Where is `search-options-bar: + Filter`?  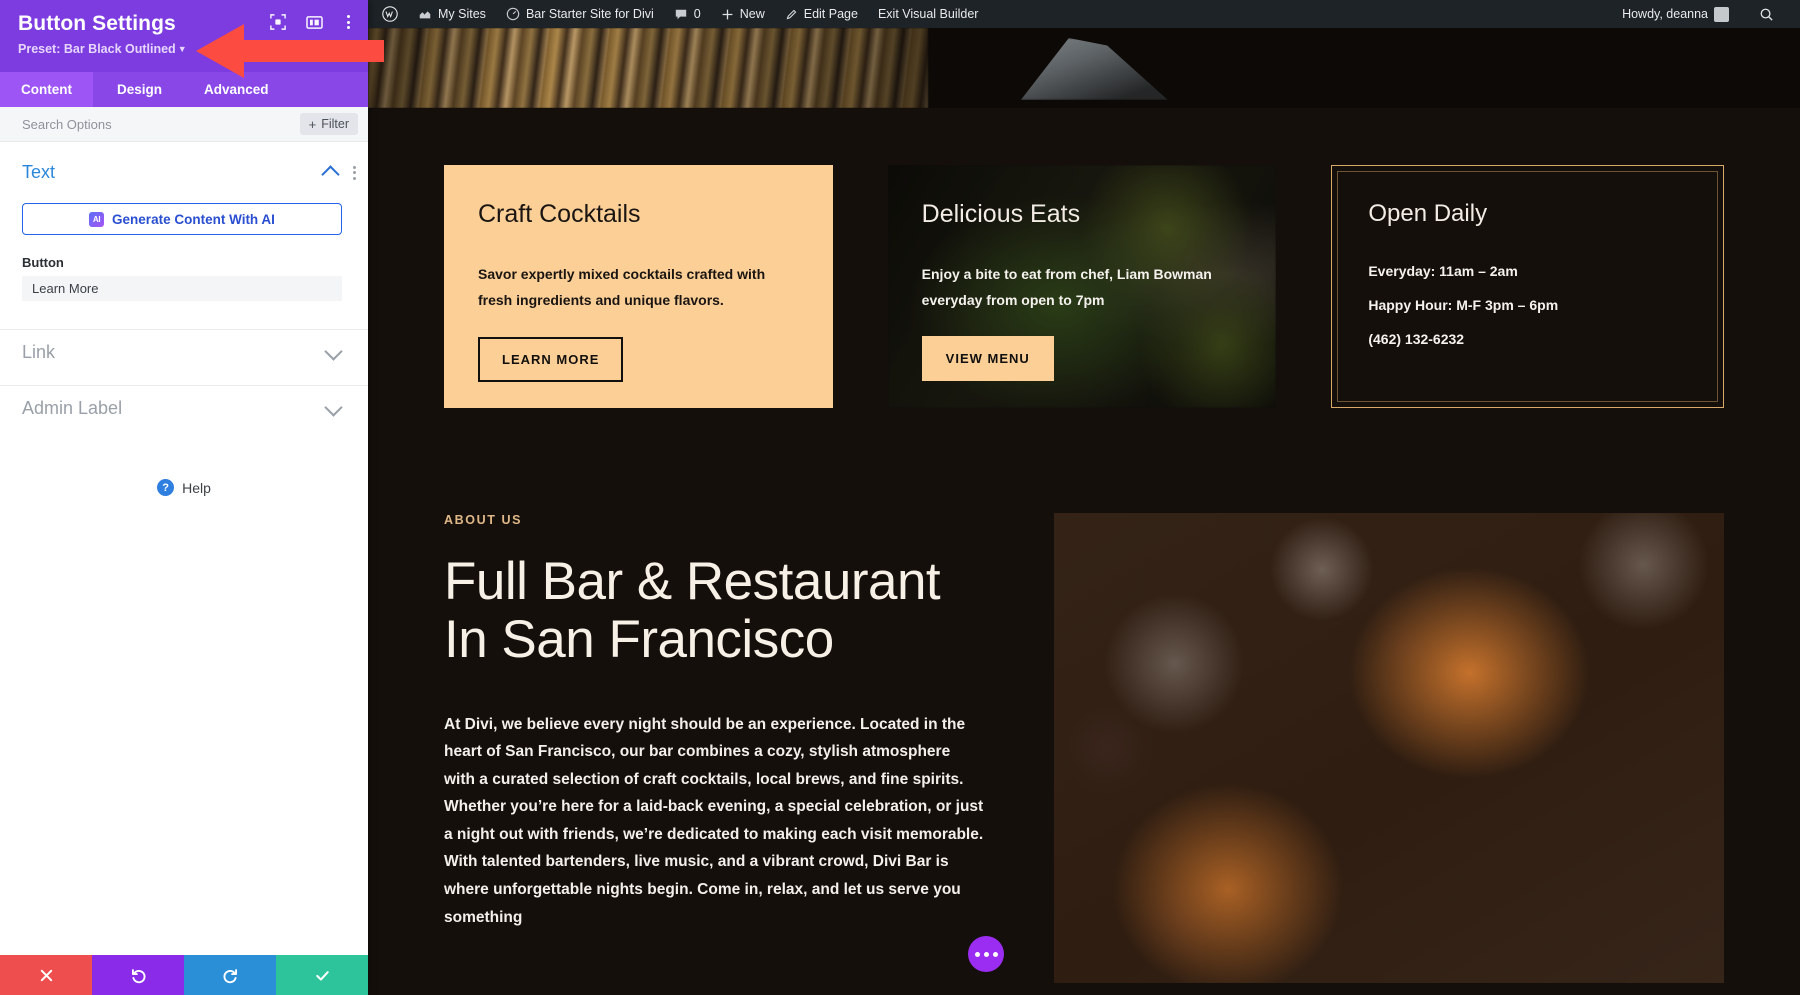 search-options-bar: + Filter is located at coordinates (184, 124).